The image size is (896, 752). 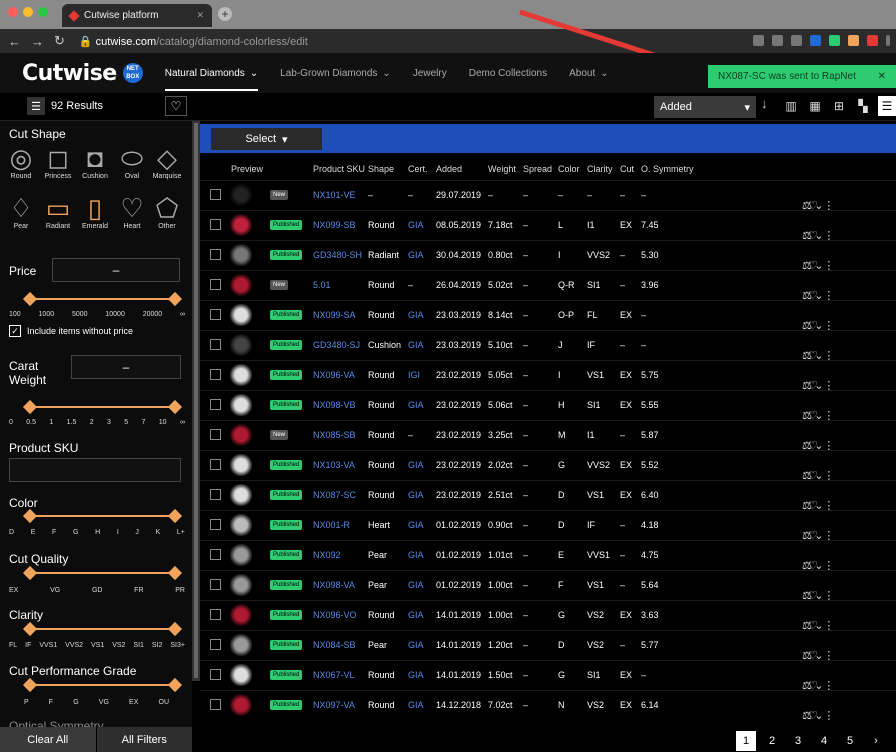 I want to click on close-tab-icon: ✕, so click(x=200, y=15).